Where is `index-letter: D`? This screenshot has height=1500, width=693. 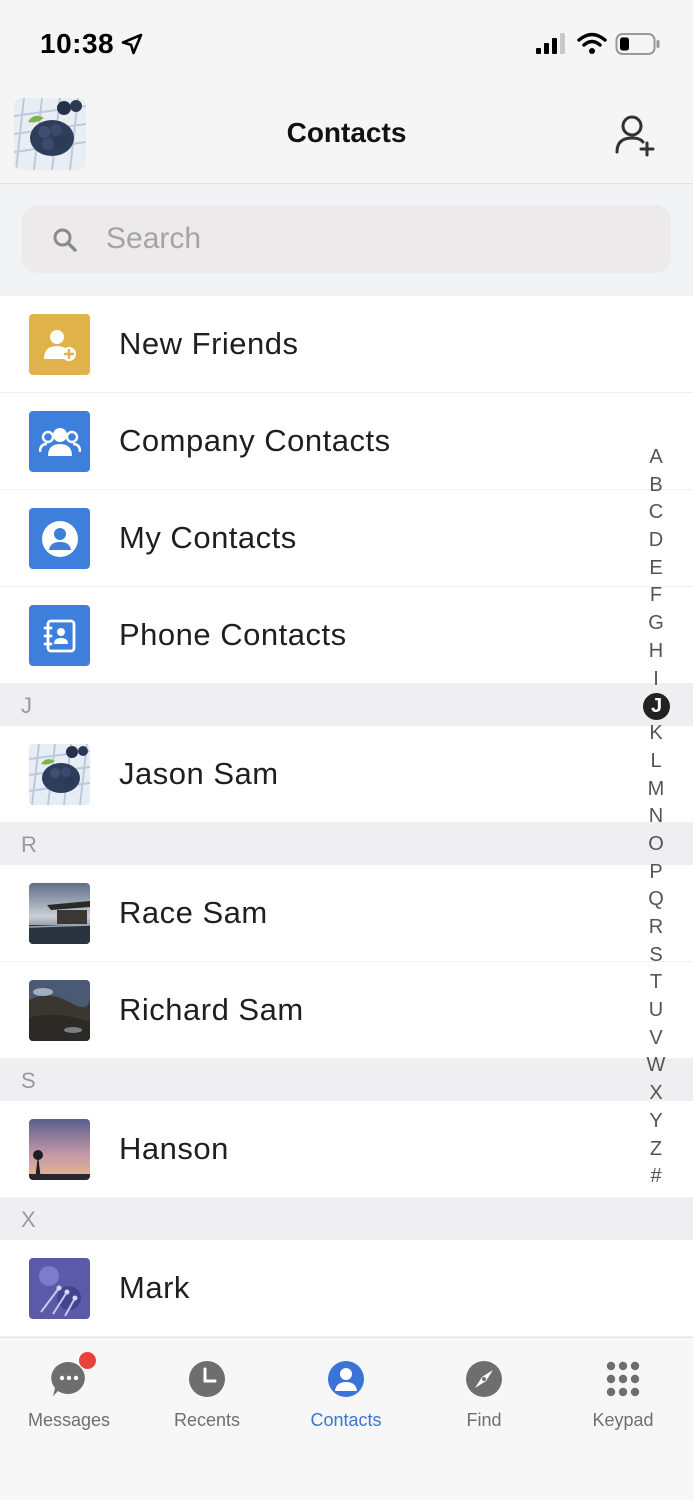 index-letter: D is located at coordinates (656, 541).